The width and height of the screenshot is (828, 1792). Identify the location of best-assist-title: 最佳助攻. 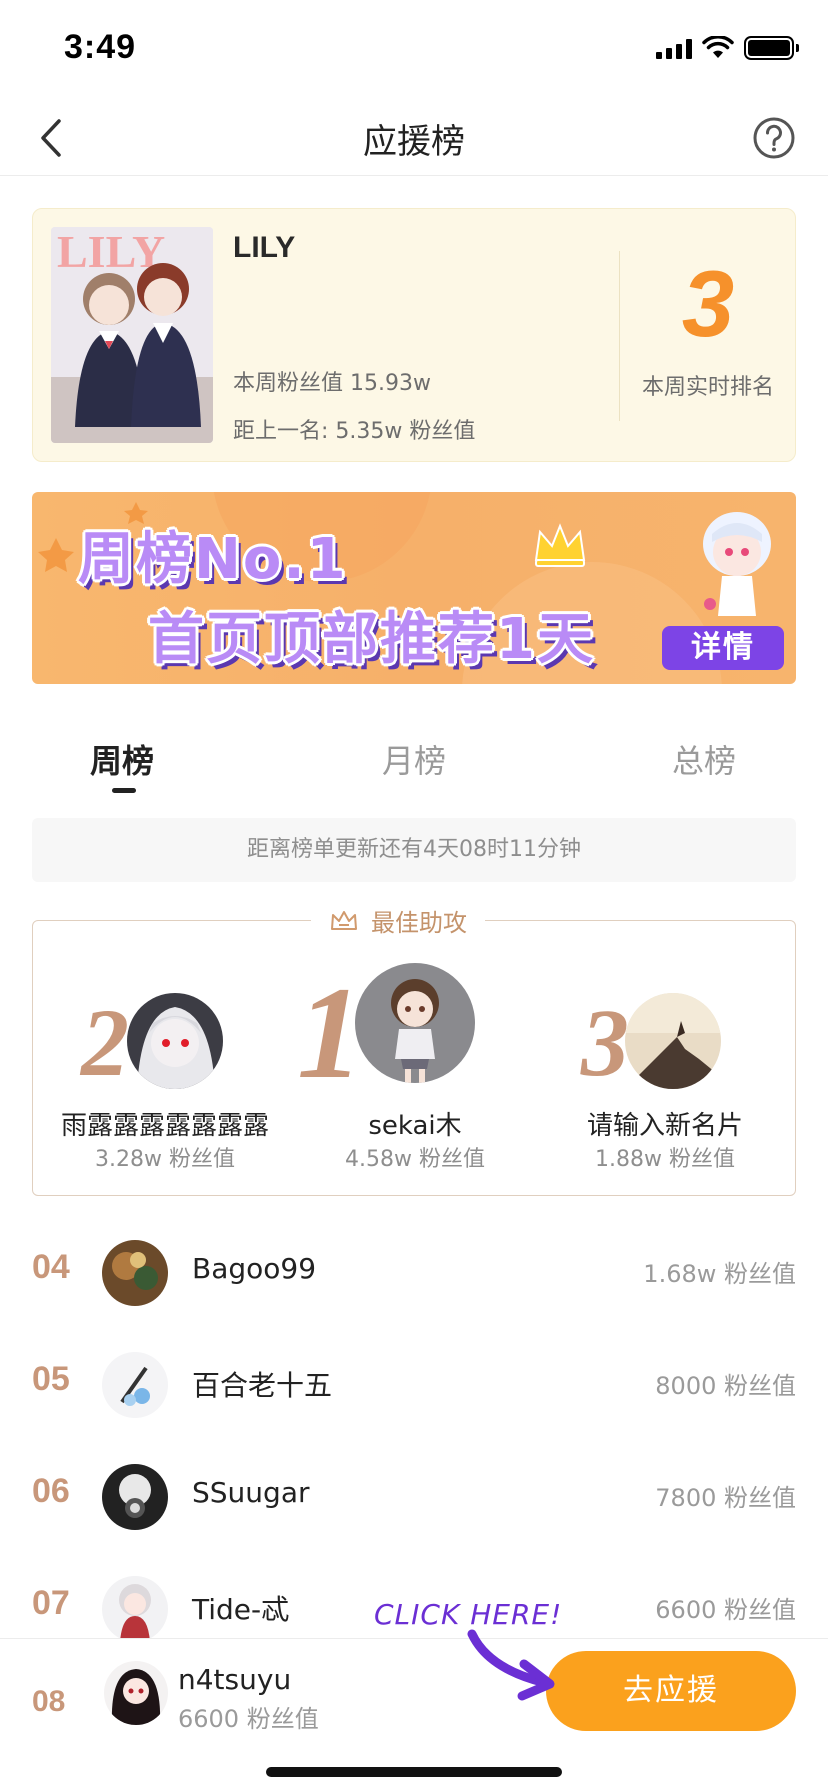
(398, 920).